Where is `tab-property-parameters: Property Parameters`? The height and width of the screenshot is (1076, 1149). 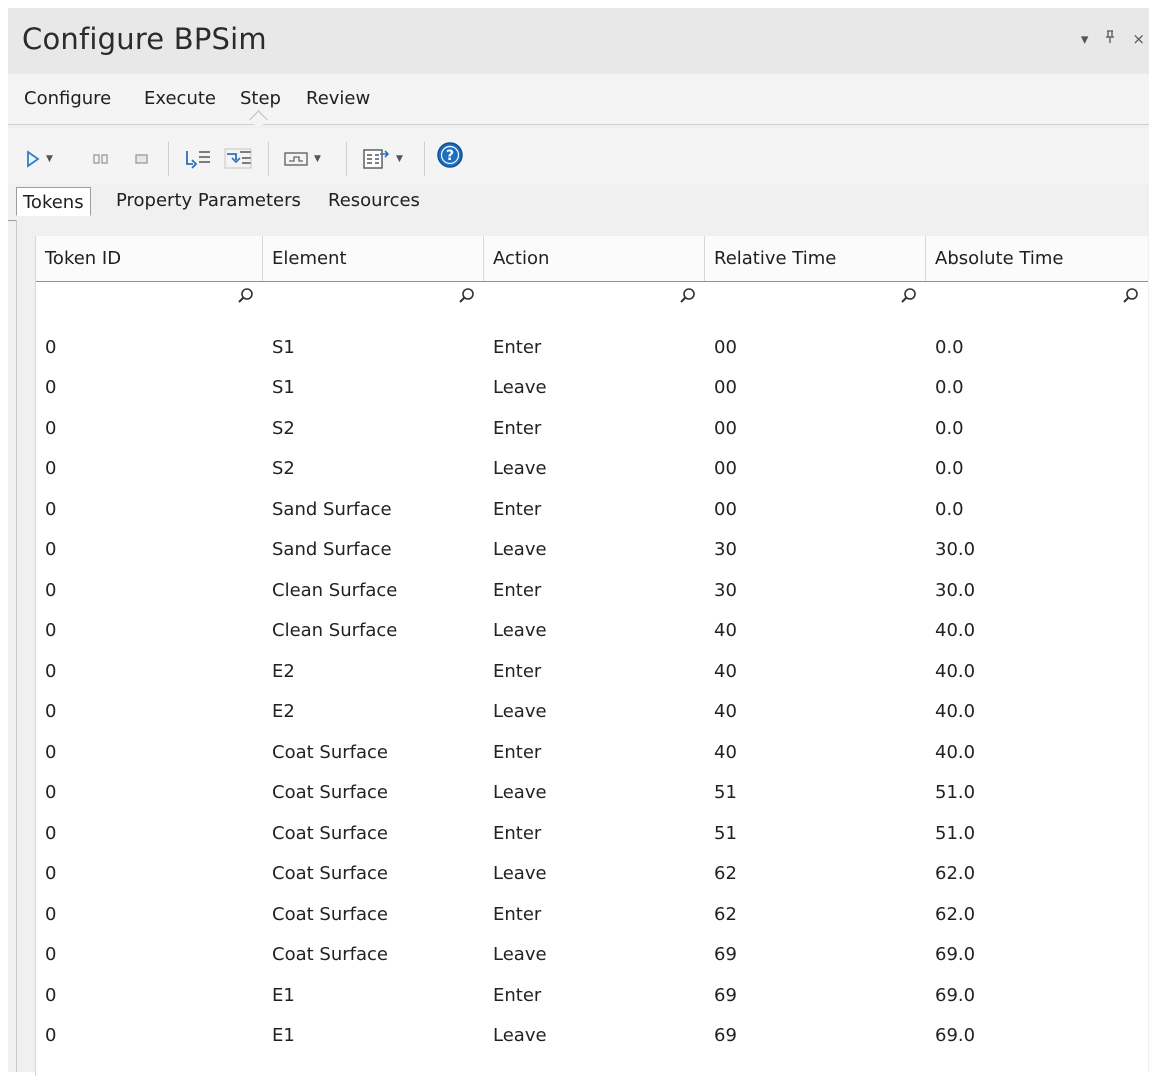
tab-property-parameters: Property Parameters is located at coordinates (208, 200).